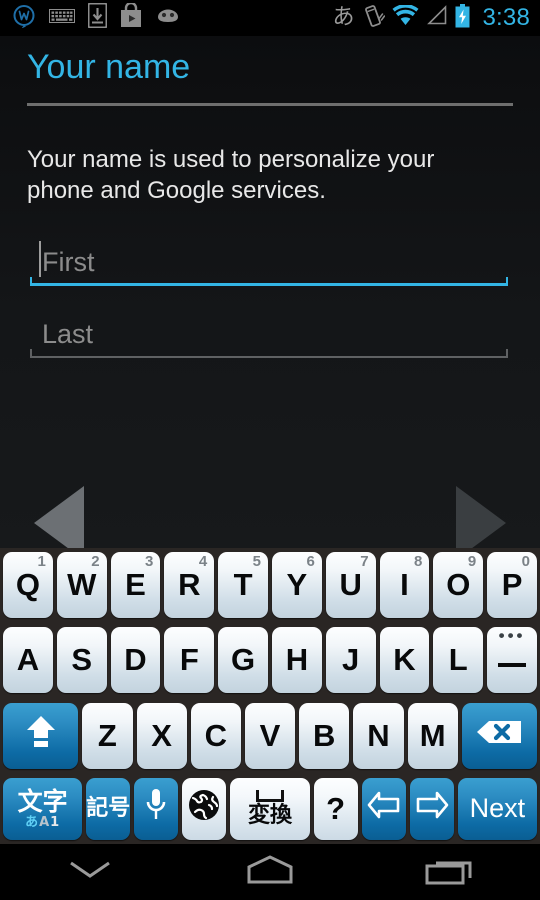  What do you see at coordinates (512, 636) in the screenshot?
I see `more-options-icon: •••` at bounding box center [512, 636].